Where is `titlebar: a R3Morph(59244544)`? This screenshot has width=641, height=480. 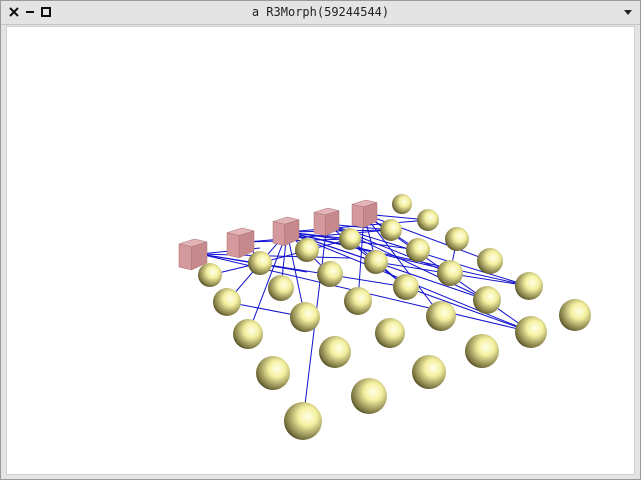 titlebar: a R3Morph(59244544) is located at coordinates (320, 13).